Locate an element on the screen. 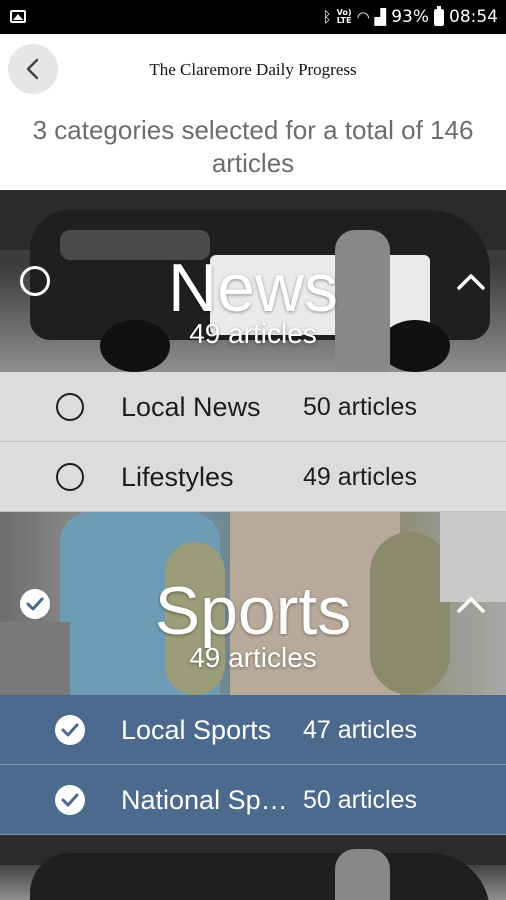 The image size is (506, 900). battery-icon is located at coordinates (439, 15).